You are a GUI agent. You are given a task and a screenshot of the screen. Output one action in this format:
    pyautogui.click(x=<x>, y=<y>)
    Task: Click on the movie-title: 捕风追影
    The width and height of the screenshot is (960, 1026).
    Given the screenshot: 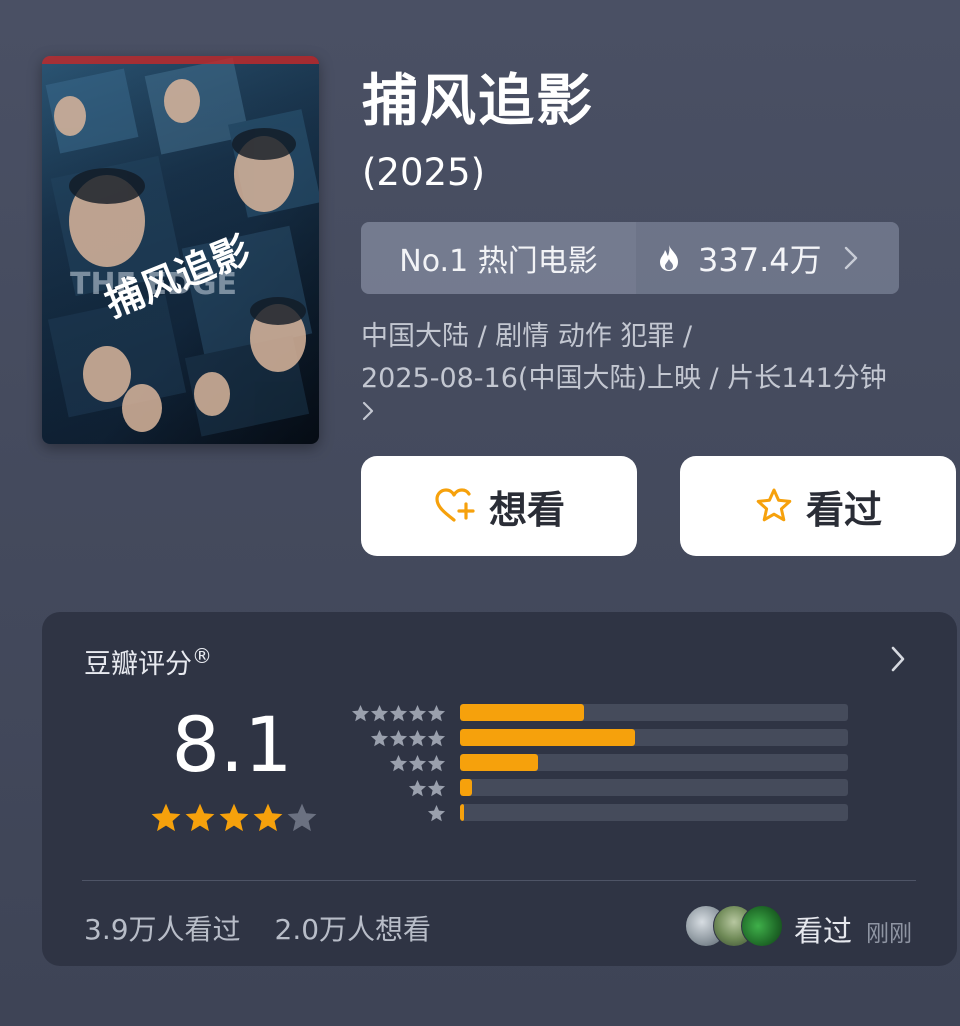 What is the action you would take?
    pyautogui.click(x=478, y=101)
    